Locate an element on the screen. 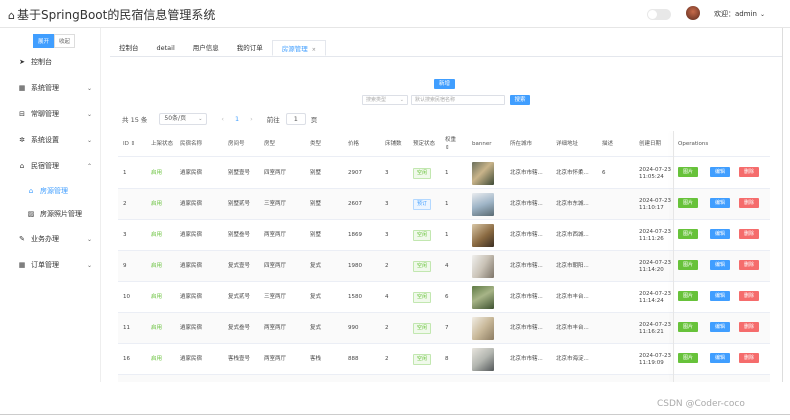  cell-price: 1980 is located at coordinates (355, 266).